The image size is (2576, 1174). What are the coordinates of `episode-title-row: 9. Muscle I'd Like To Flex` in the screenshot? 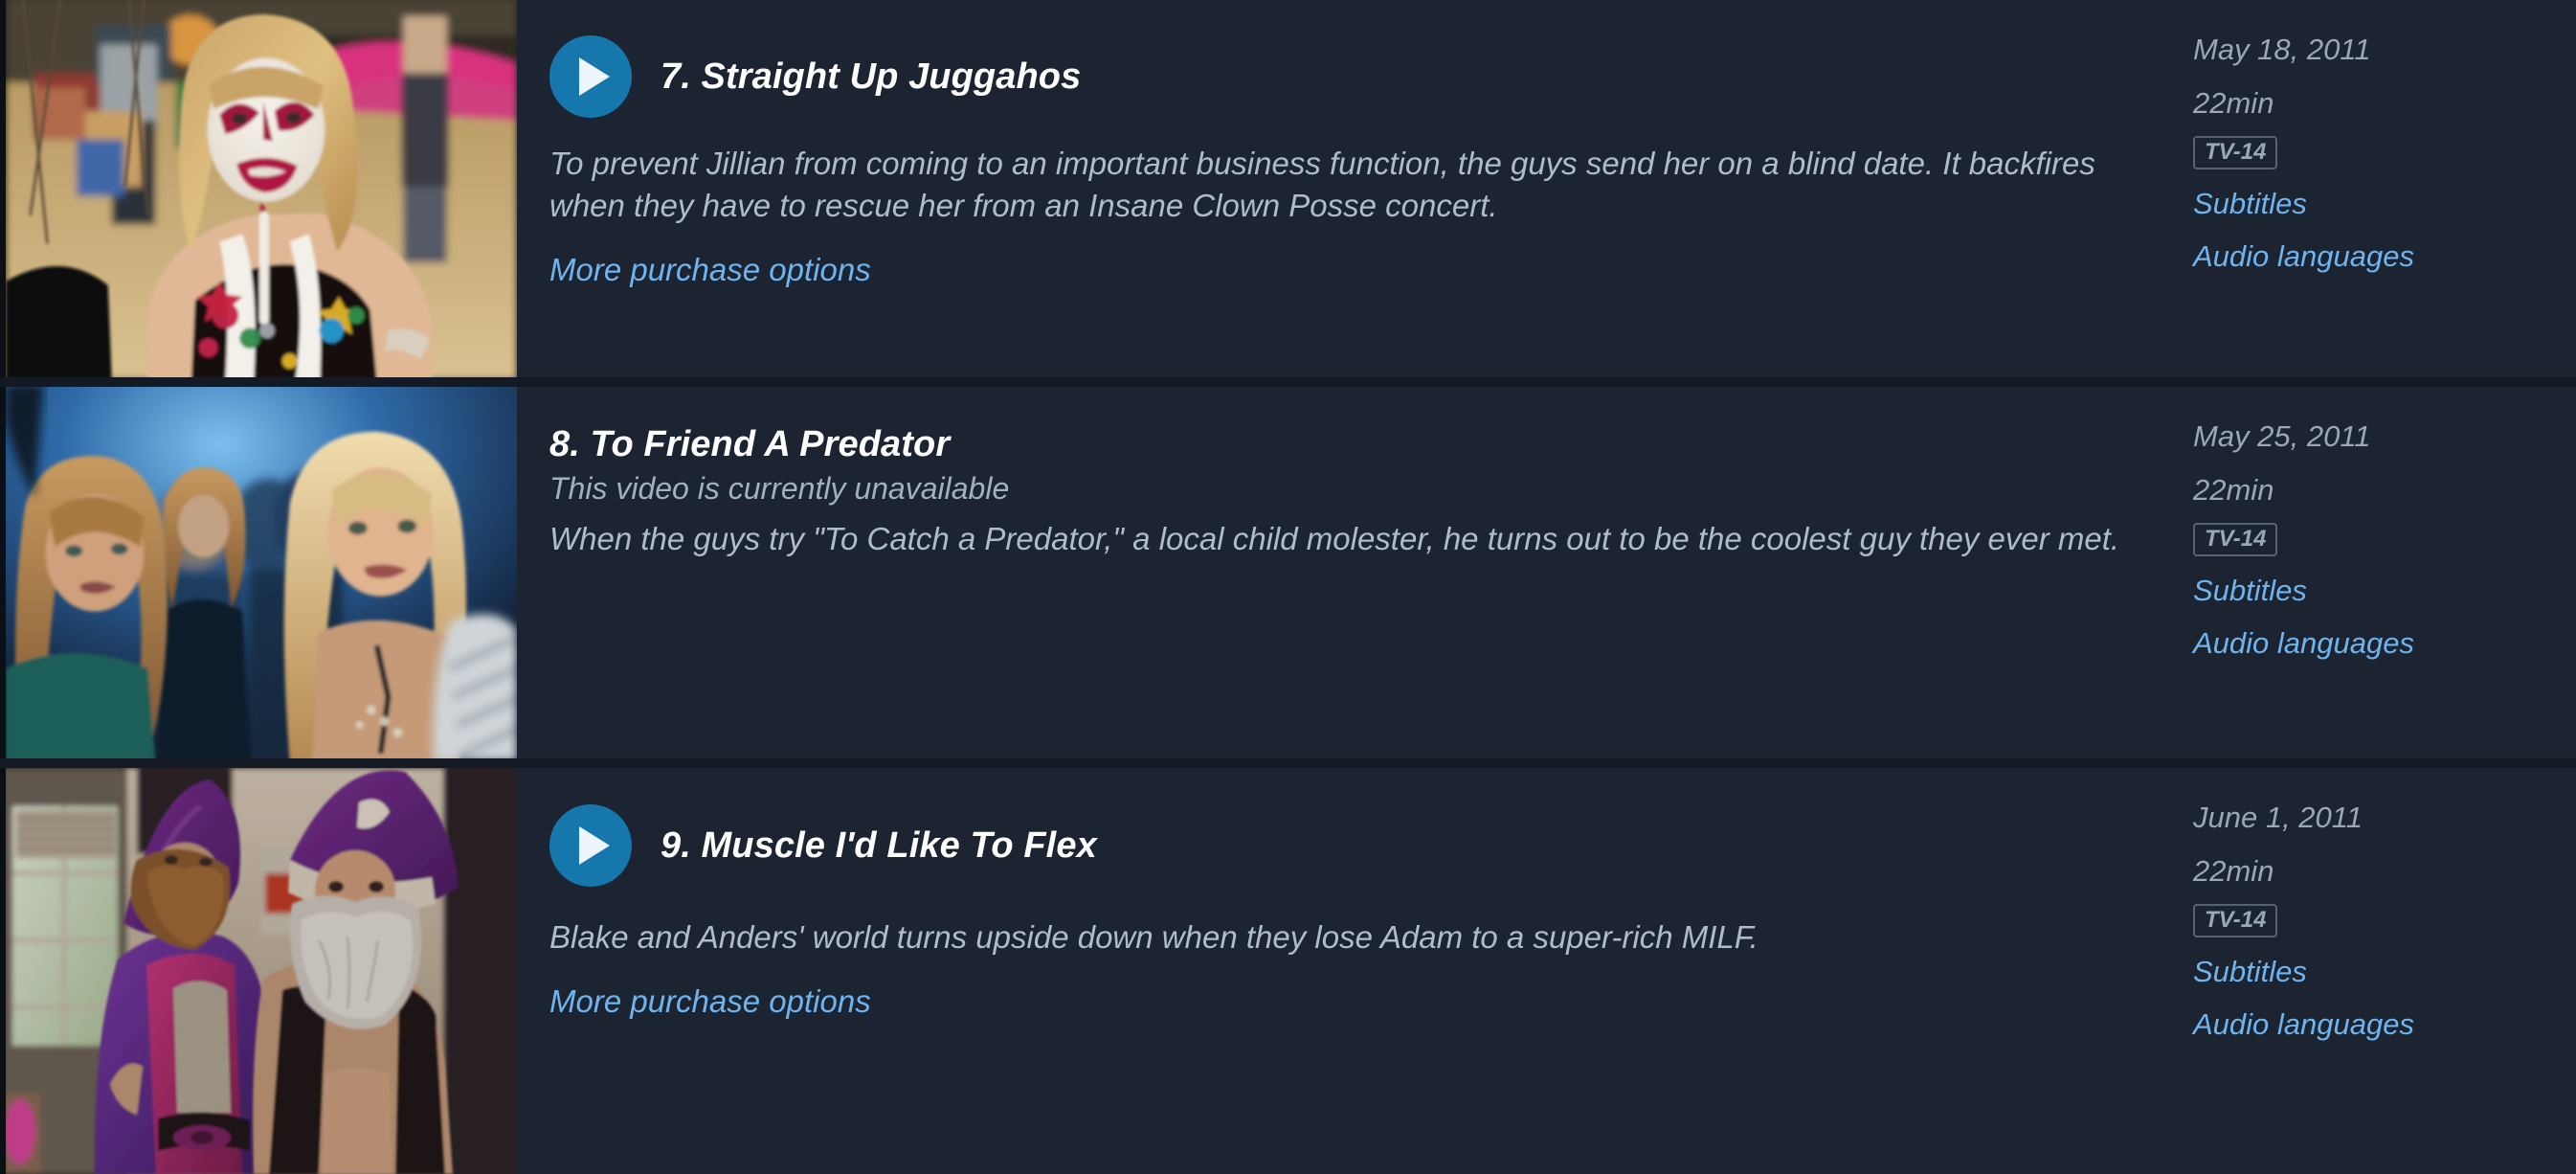 It's located at (1371, 845).